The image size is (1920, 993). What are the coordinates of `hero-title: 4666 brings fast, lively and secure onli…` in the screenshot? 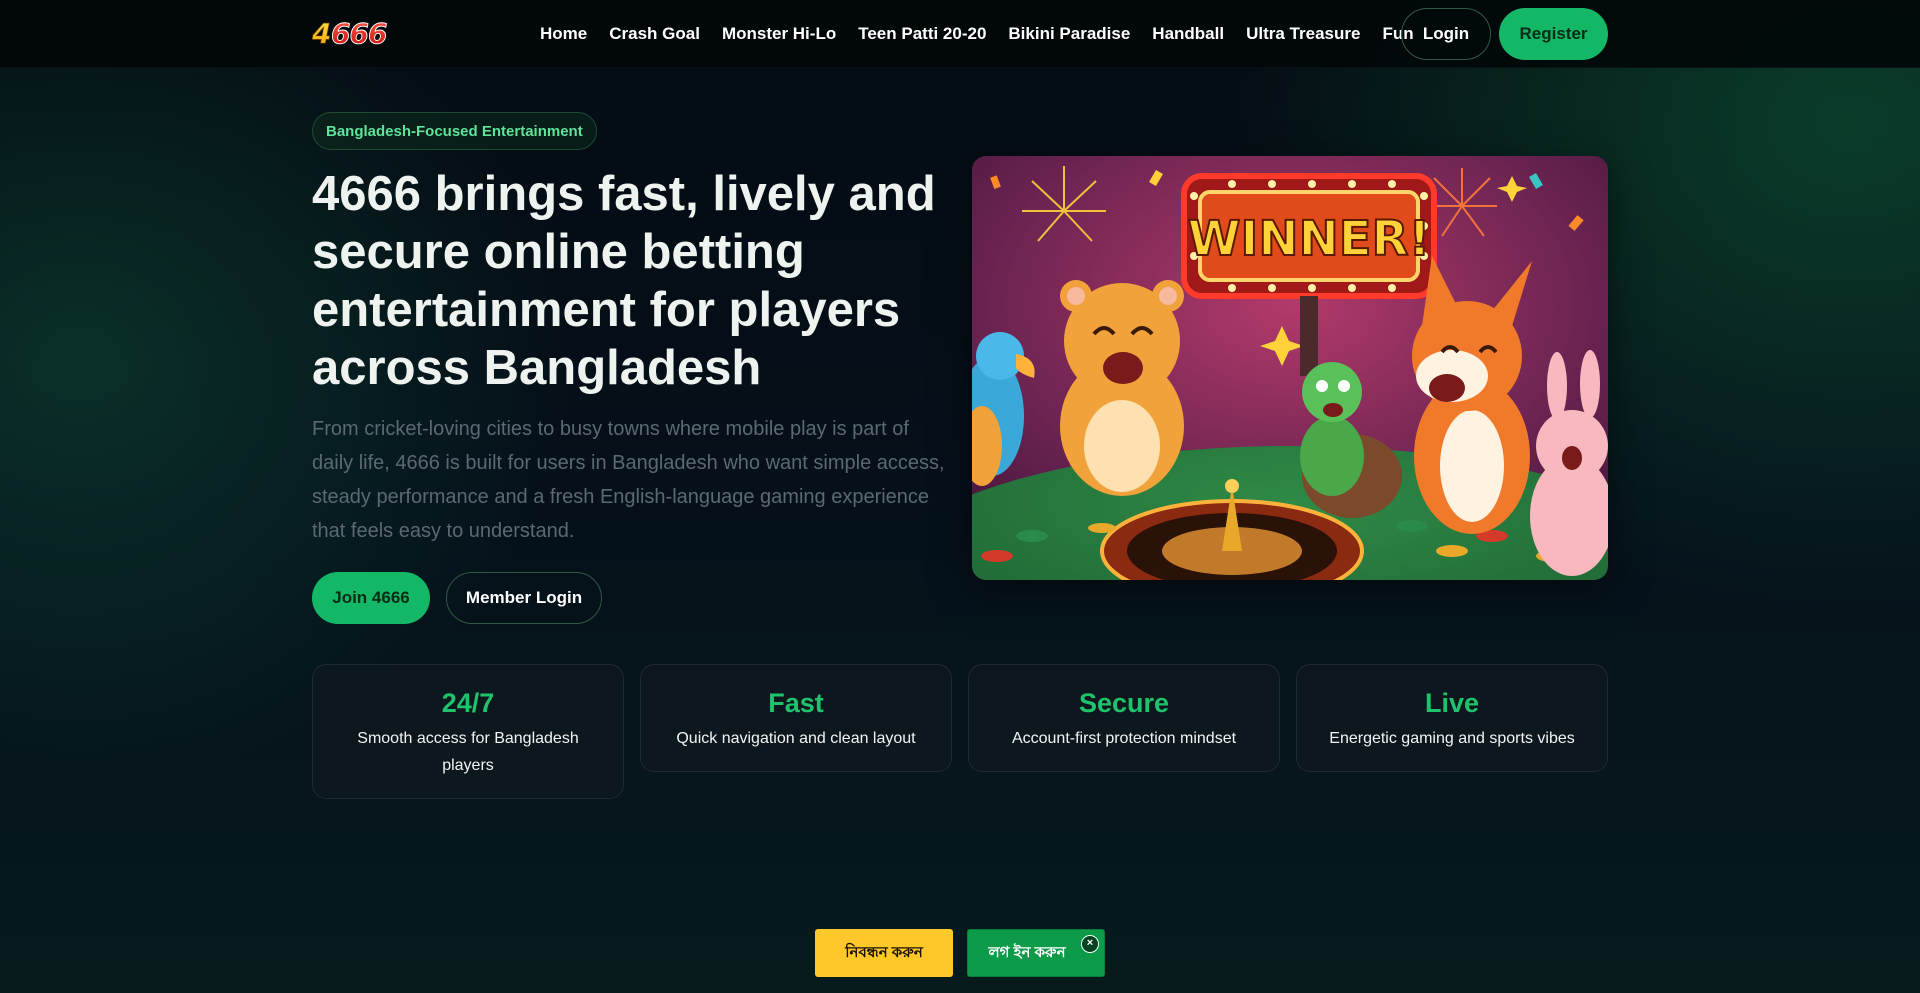 It's located at (624, 281).